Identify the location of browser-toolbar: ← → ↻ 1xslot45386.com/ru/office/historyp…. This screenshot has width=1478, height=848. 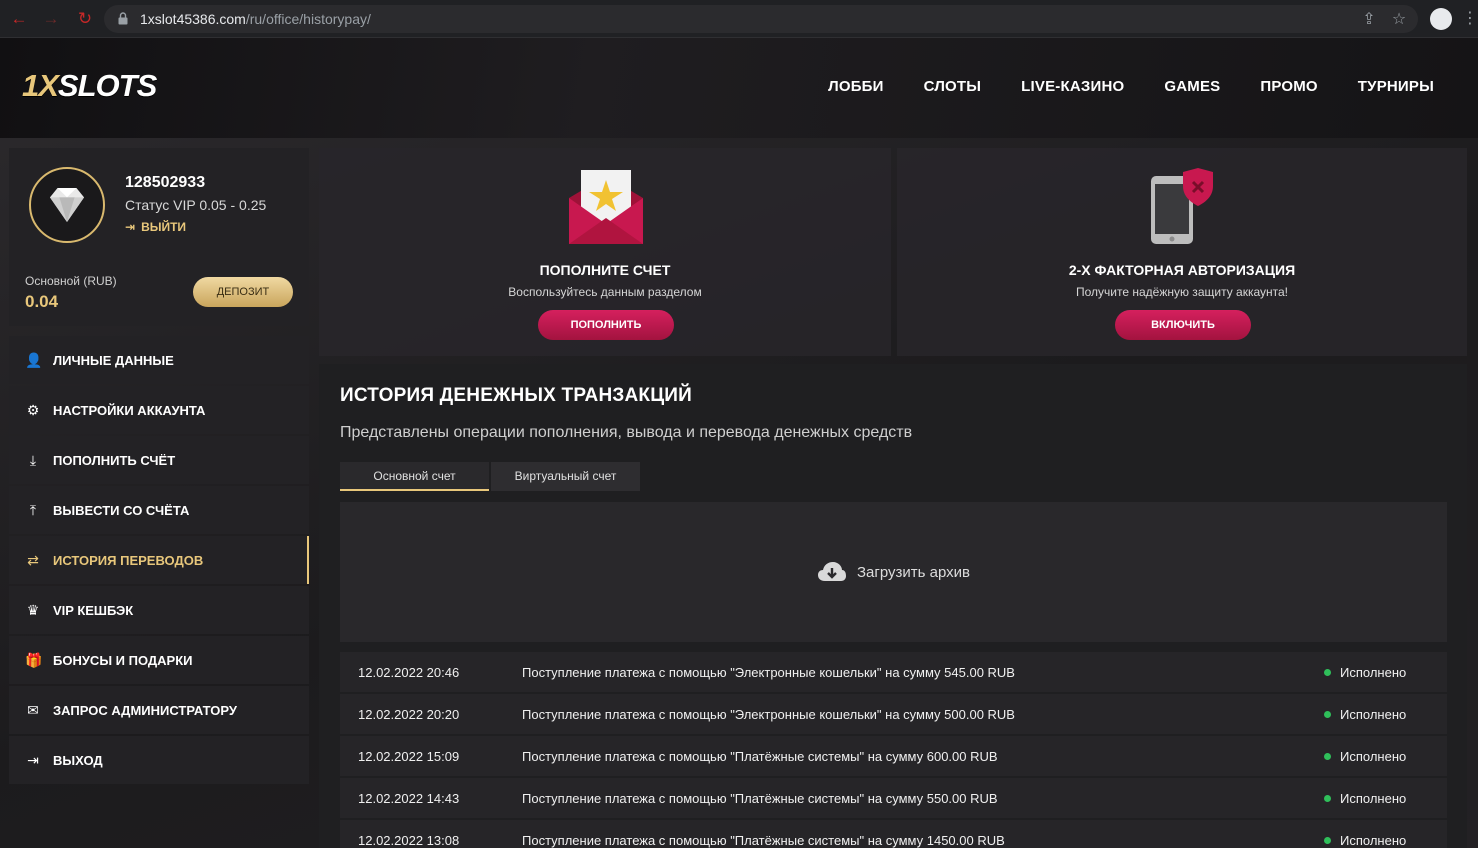
(739, 19).